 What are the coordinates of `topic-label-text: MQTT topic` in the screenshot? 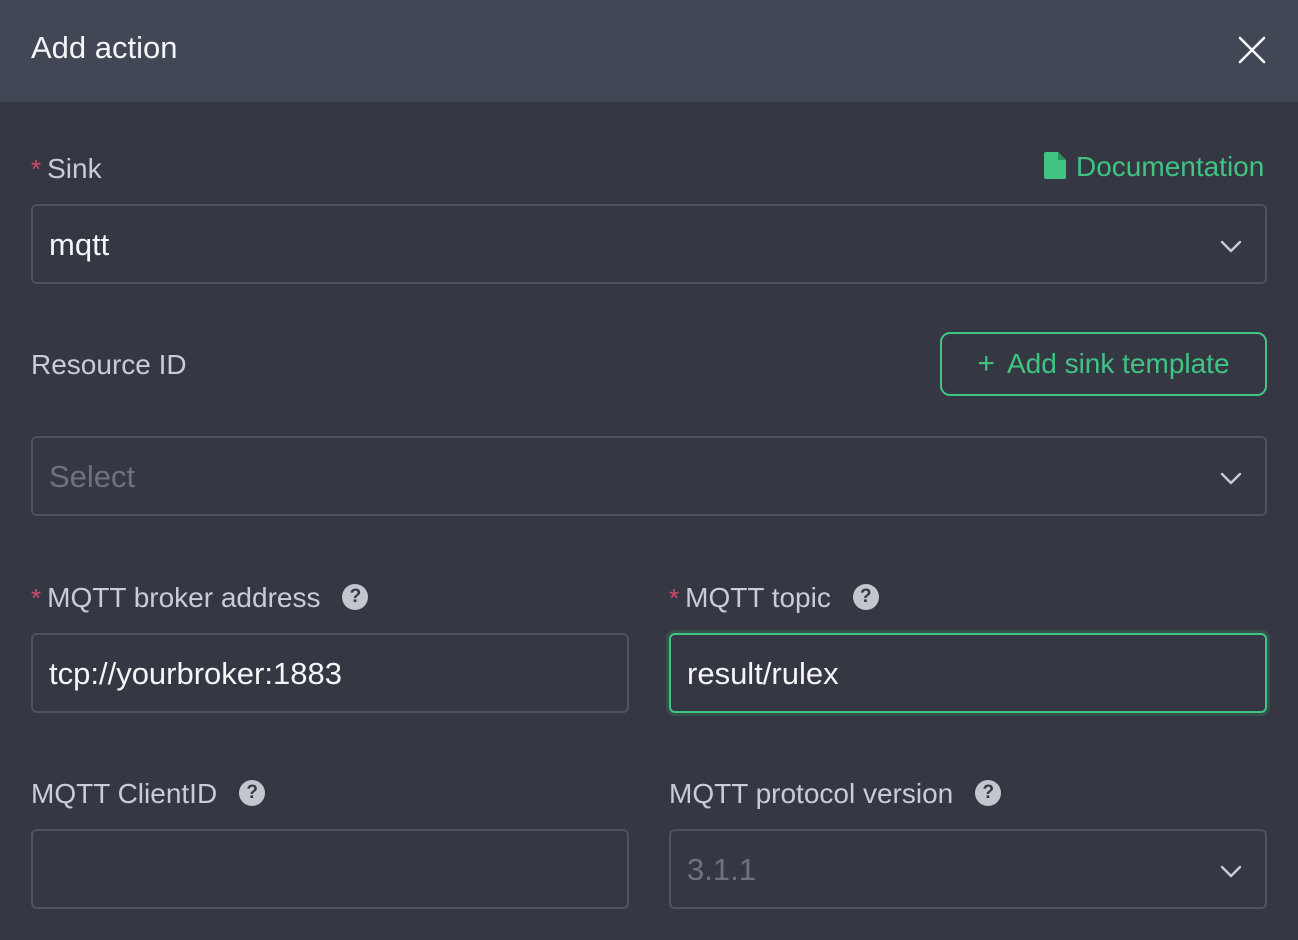 It's located at (758, 597).